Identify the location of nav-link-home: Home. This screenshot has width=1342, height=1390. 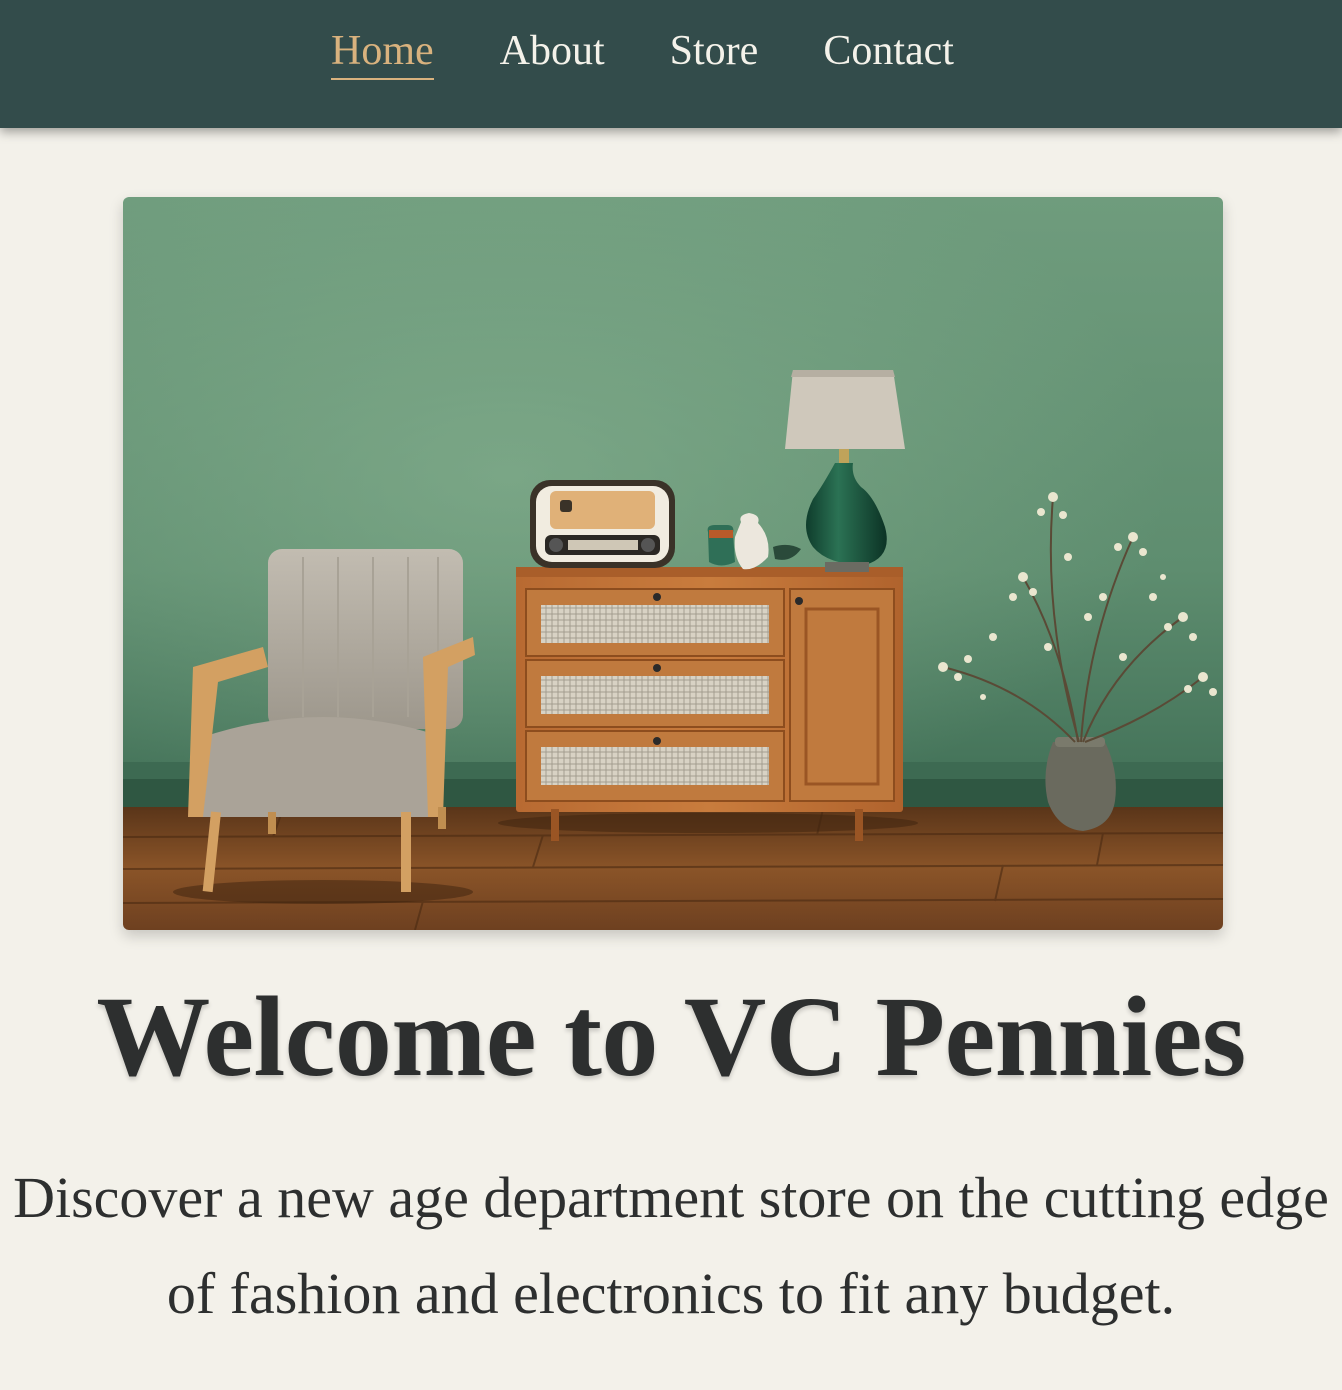
(382, 53).